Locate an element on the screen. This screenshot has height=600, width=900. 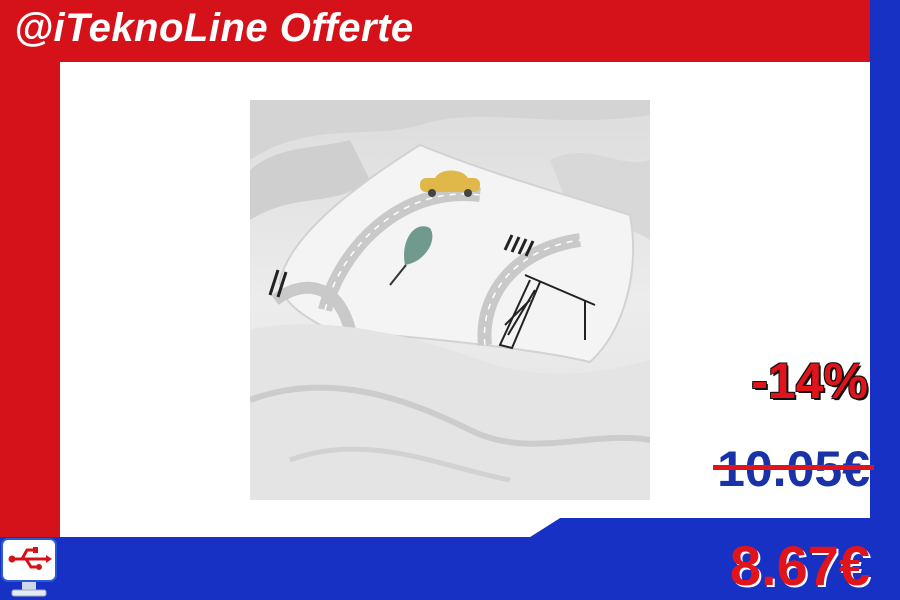
old-price: 10.05€ is located at coordinates (793, 469).